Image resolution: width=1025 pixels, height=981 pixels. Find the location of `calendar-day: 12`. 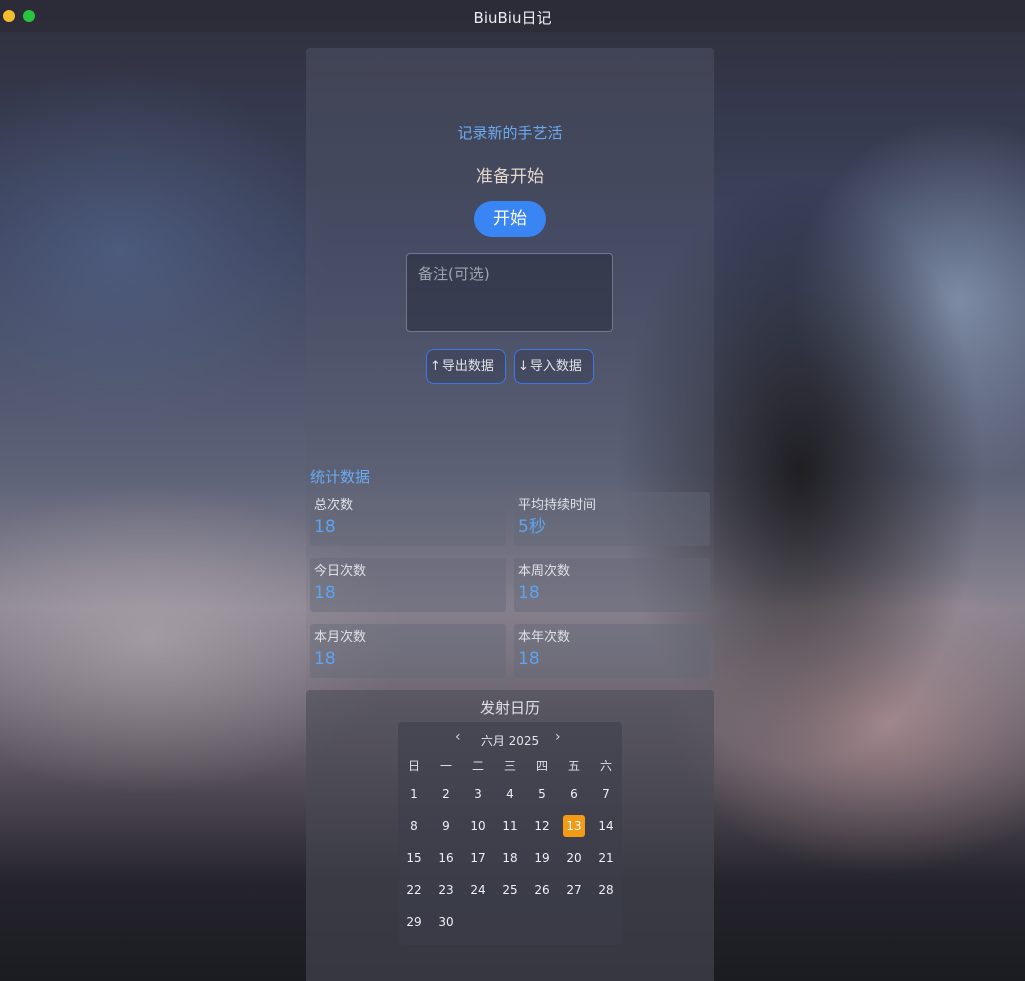

calendar-day: 12 is located at coordinates (542, 826).